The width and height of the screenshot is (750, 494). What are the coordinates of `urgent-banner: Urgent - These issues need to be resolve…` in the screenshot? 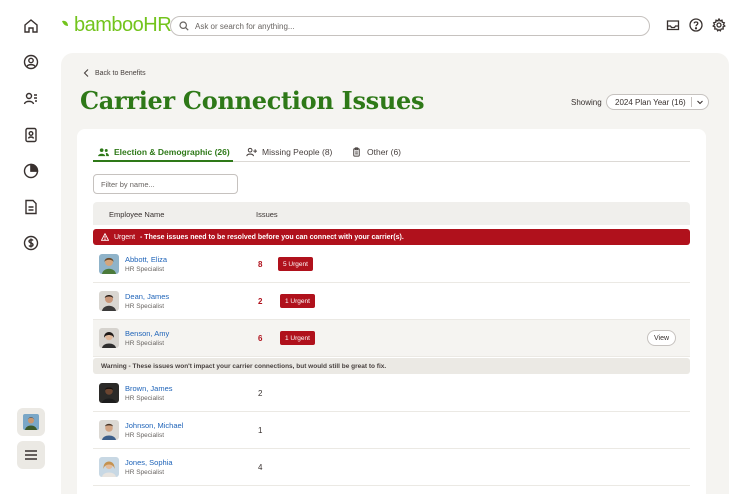 It's located at (391, 237).